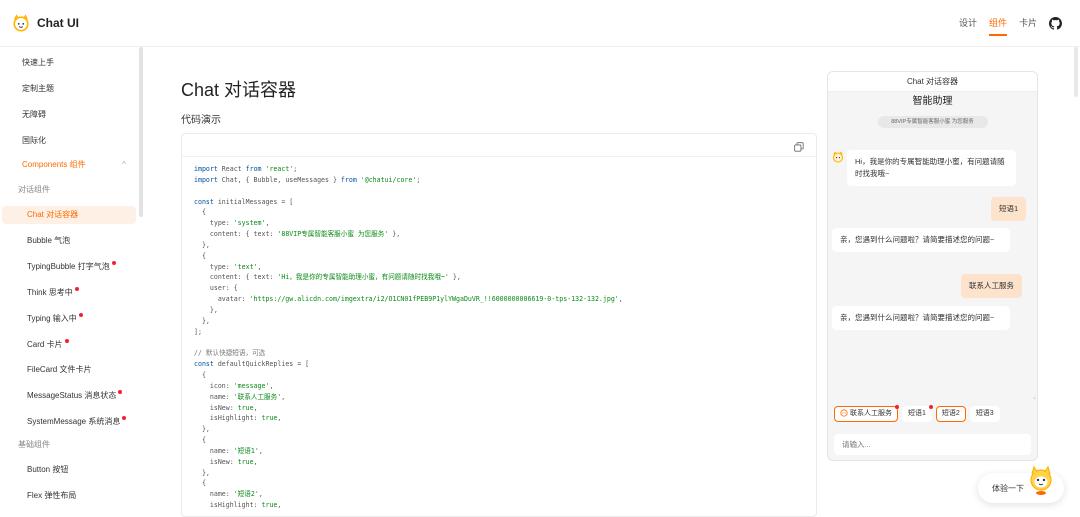 Image resolution: width=1080 pixels, height=517 pixels. I want to click on sidebar-item: Typing 输入中, so click(69, 319).